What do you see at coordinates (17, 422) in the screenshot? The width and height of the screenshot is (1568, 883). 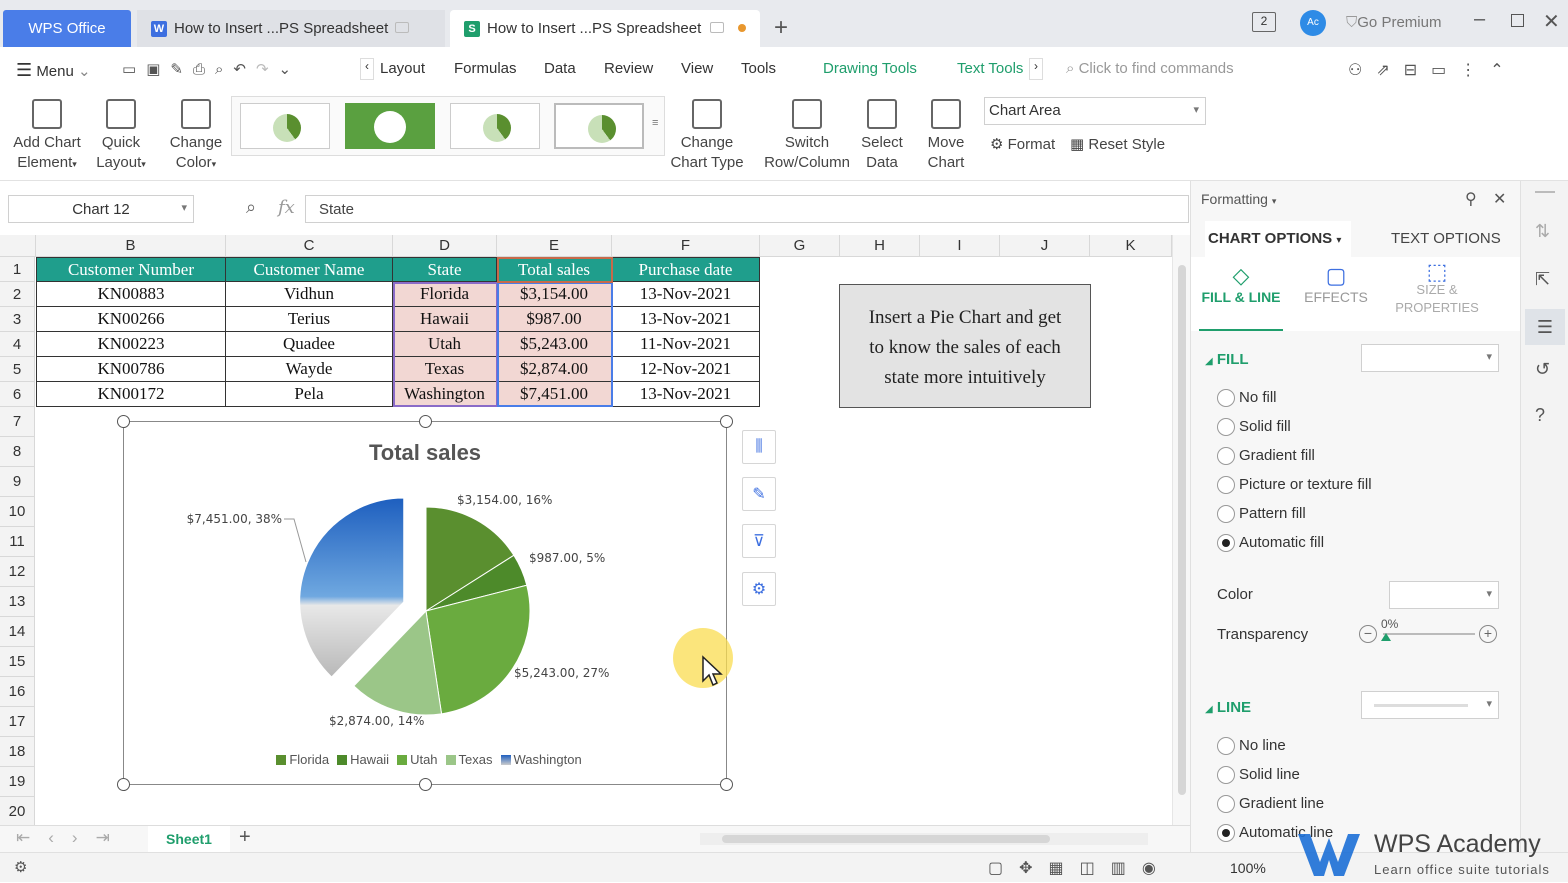 I see `row-header-7: 7` at bounding box center [17, 422].